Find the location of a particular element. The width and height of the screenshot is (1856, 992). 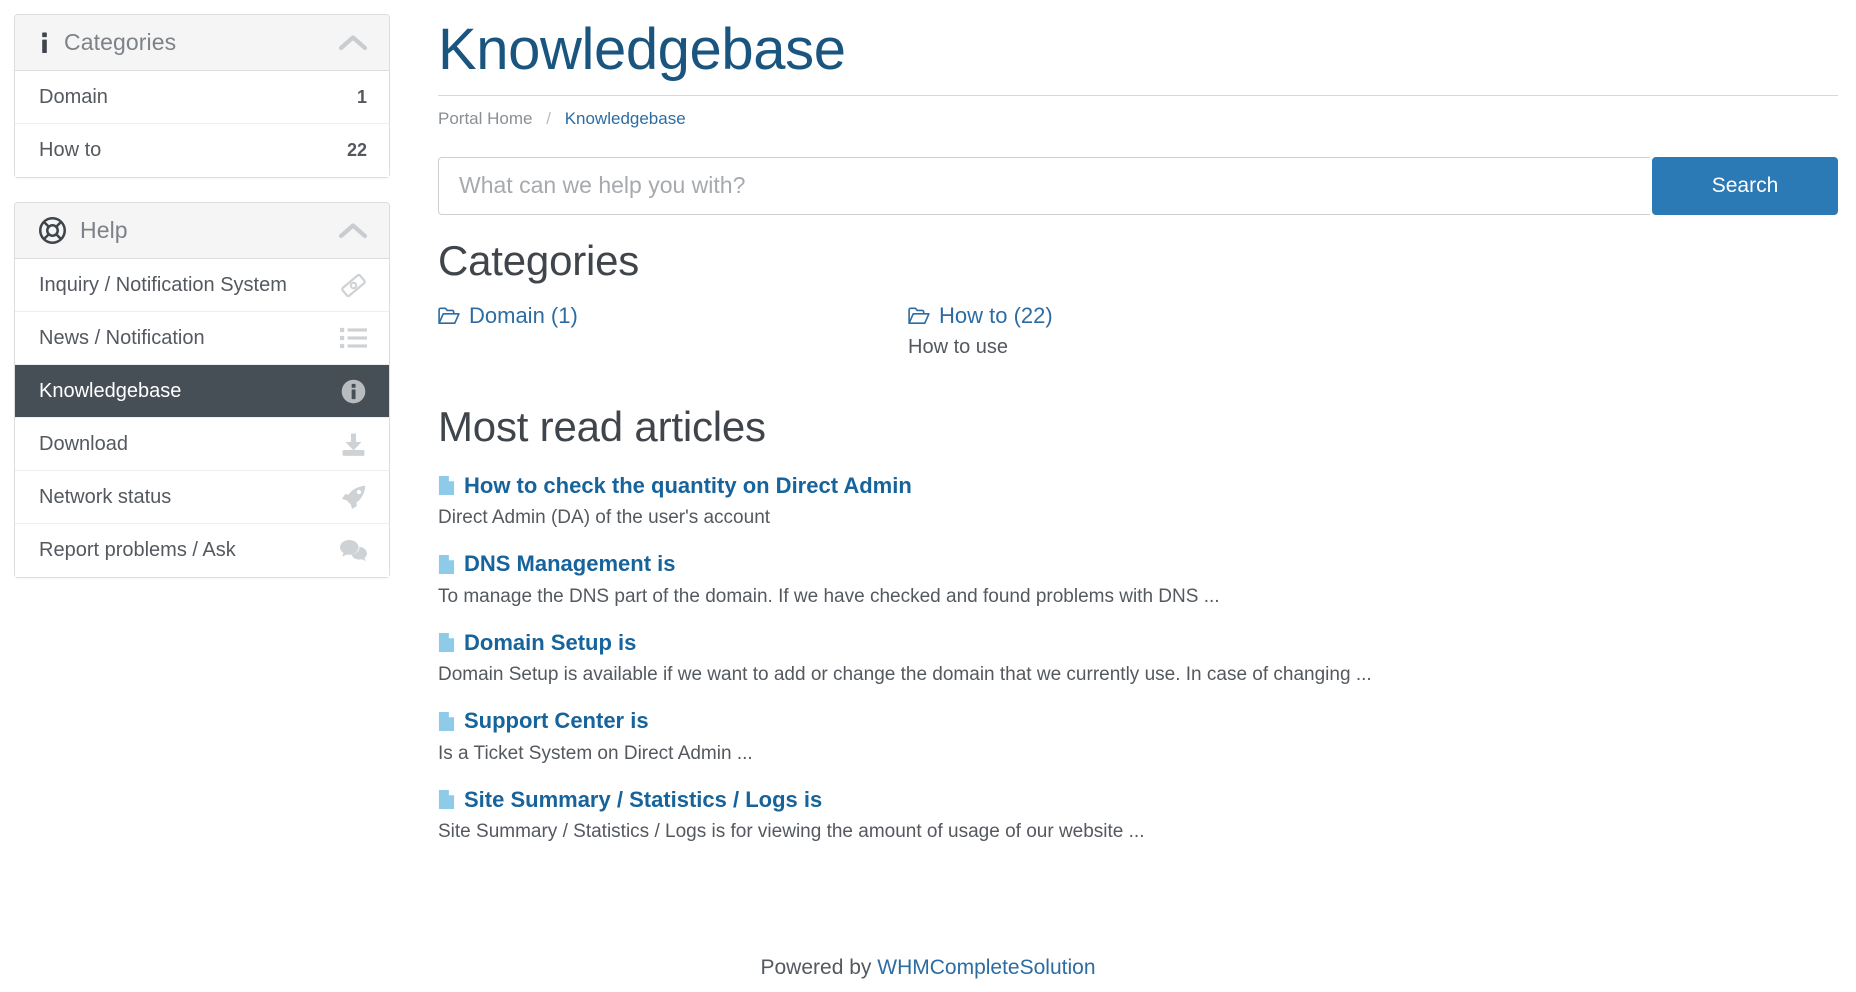

categories-grid: Domain (1) How to (22) How to use is located at coordinates (1138, 331).